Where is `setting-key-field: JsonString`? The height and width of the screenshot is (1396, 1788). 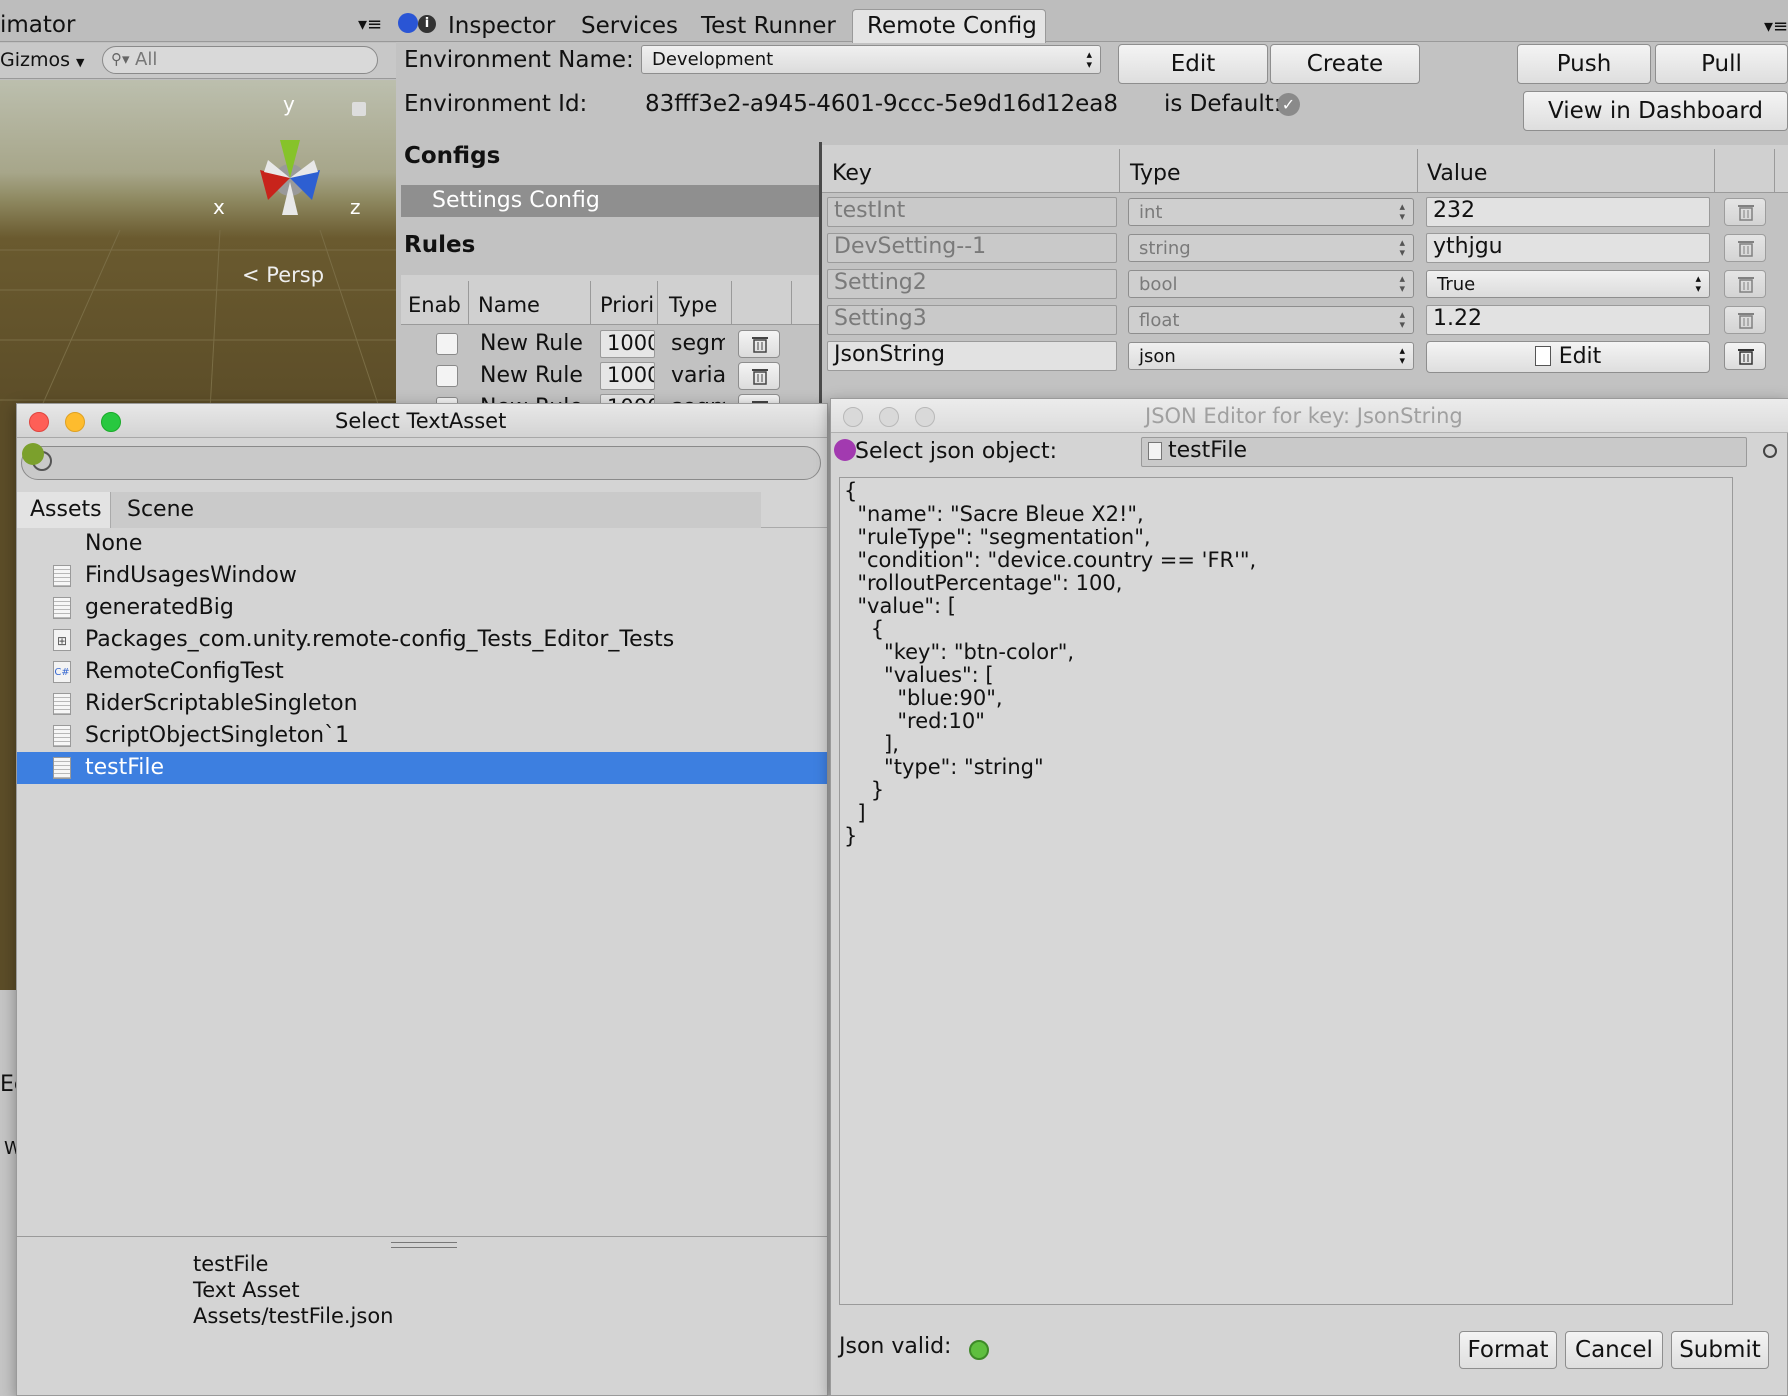 setting-key-field: JsonString is located at coordinates (972, 356).